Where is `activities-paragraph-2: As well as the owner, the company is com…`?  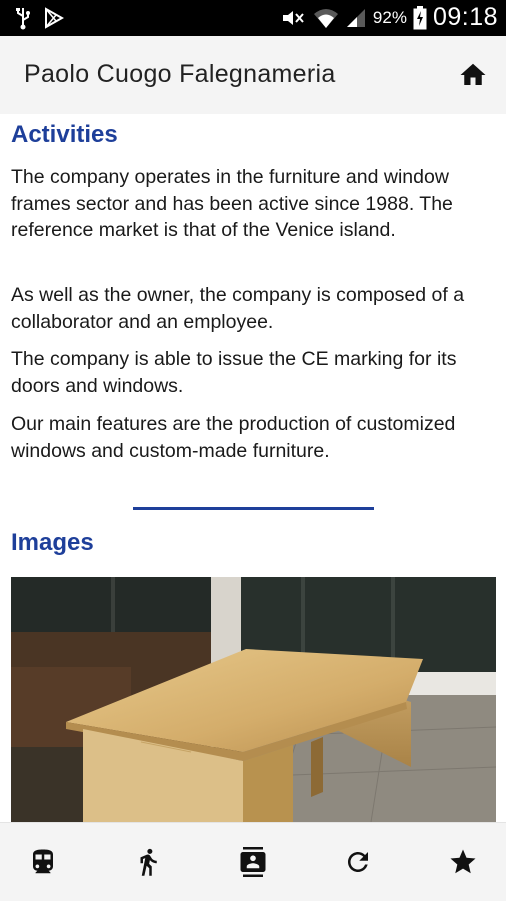 activities-paragraph-2: As well as the owner, the company is com… is located at coordinates (238, 308).